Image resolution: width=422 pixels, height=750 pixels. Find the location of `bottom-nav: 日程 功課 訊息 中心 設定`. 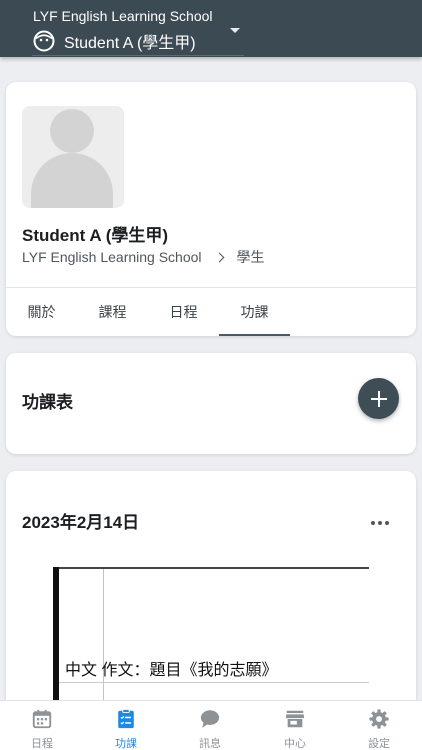

bottom-nav: 日程 功課 訊息 中心 設定 is located at coordinates (211, 725).